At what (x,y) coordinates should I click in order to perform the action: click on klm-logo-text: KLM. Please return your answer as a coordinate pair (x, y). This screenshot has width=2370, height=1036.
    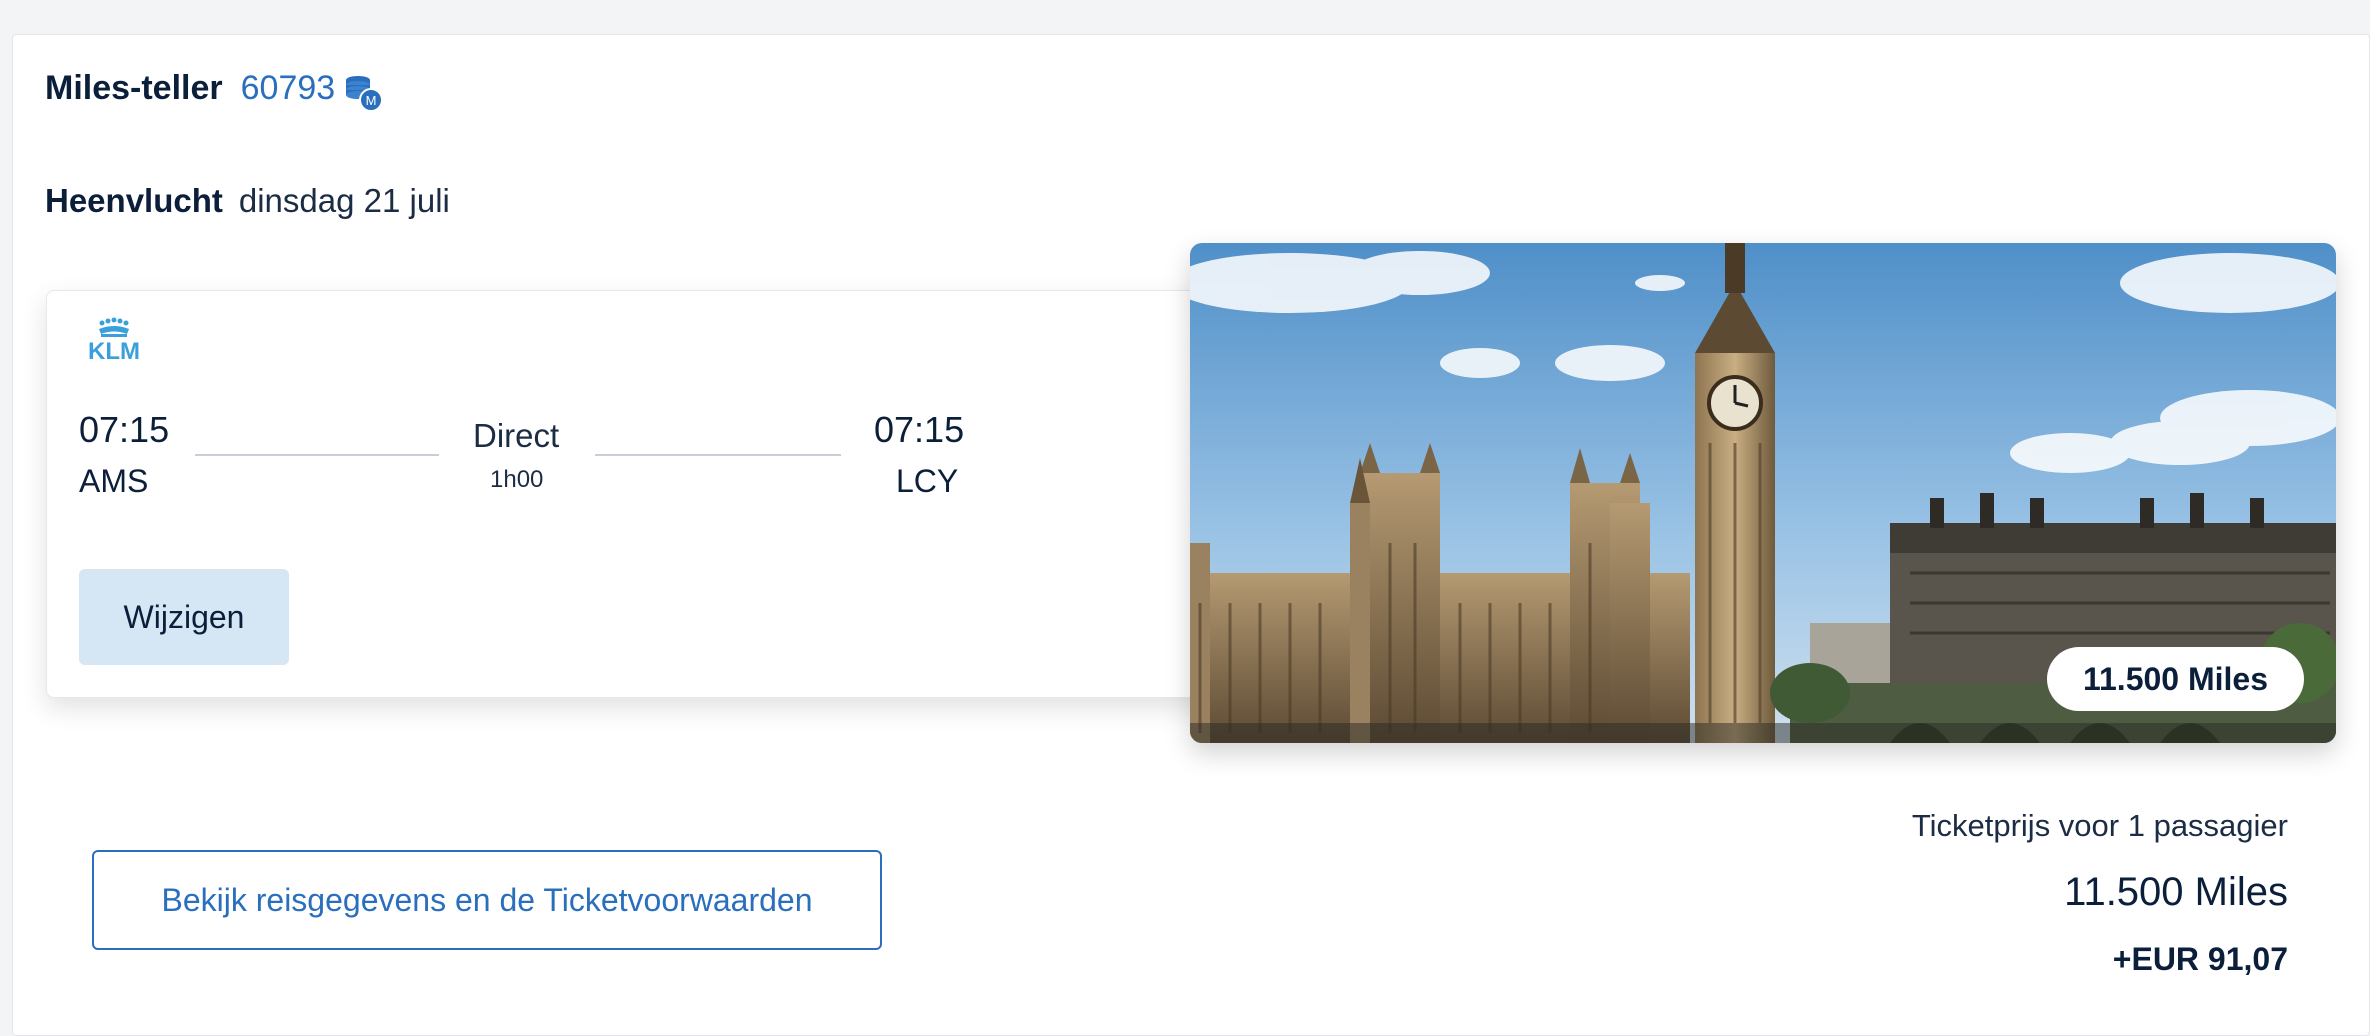
    Looking at the image, I should click on (114, 350).